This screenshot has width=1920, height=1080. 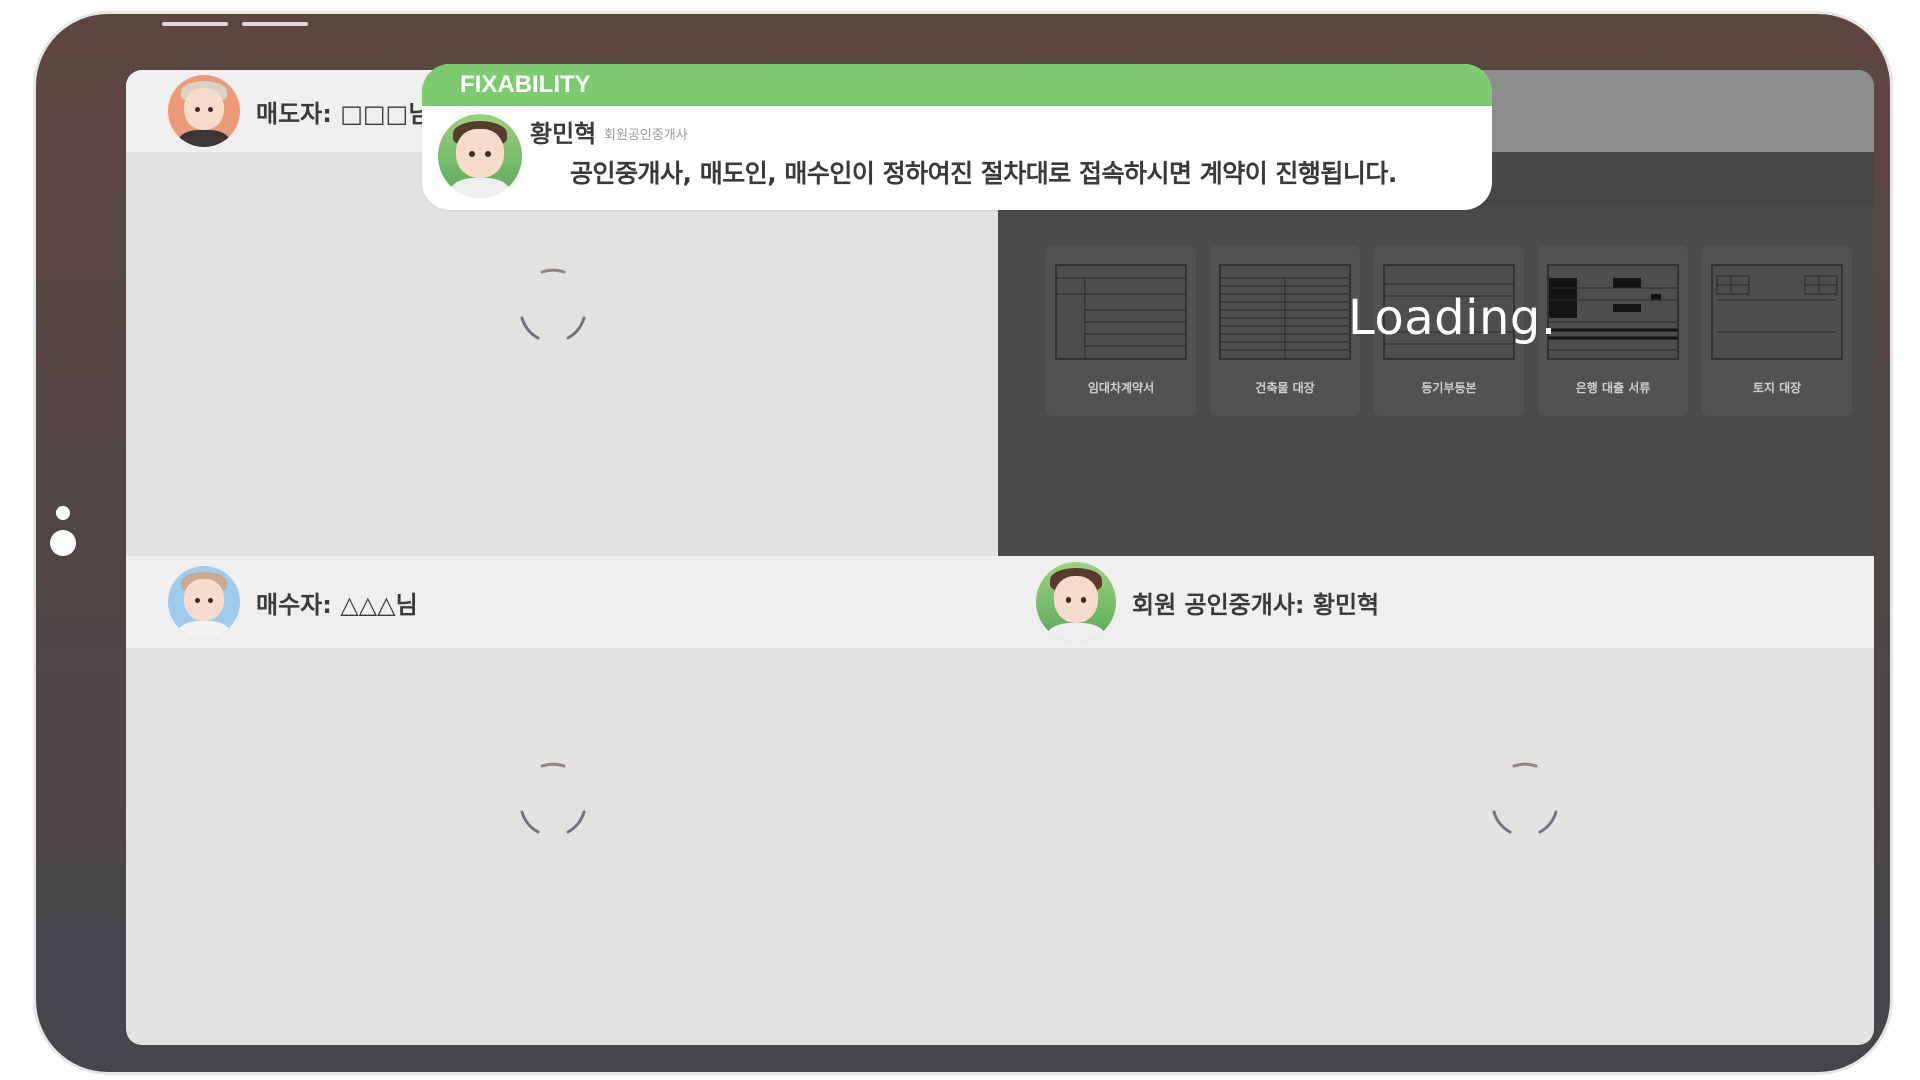 What do you see at coordinates (1449, 388) in the screenshot?
I see `document-label: 등기부등본` at bounding box center [1449, 388].